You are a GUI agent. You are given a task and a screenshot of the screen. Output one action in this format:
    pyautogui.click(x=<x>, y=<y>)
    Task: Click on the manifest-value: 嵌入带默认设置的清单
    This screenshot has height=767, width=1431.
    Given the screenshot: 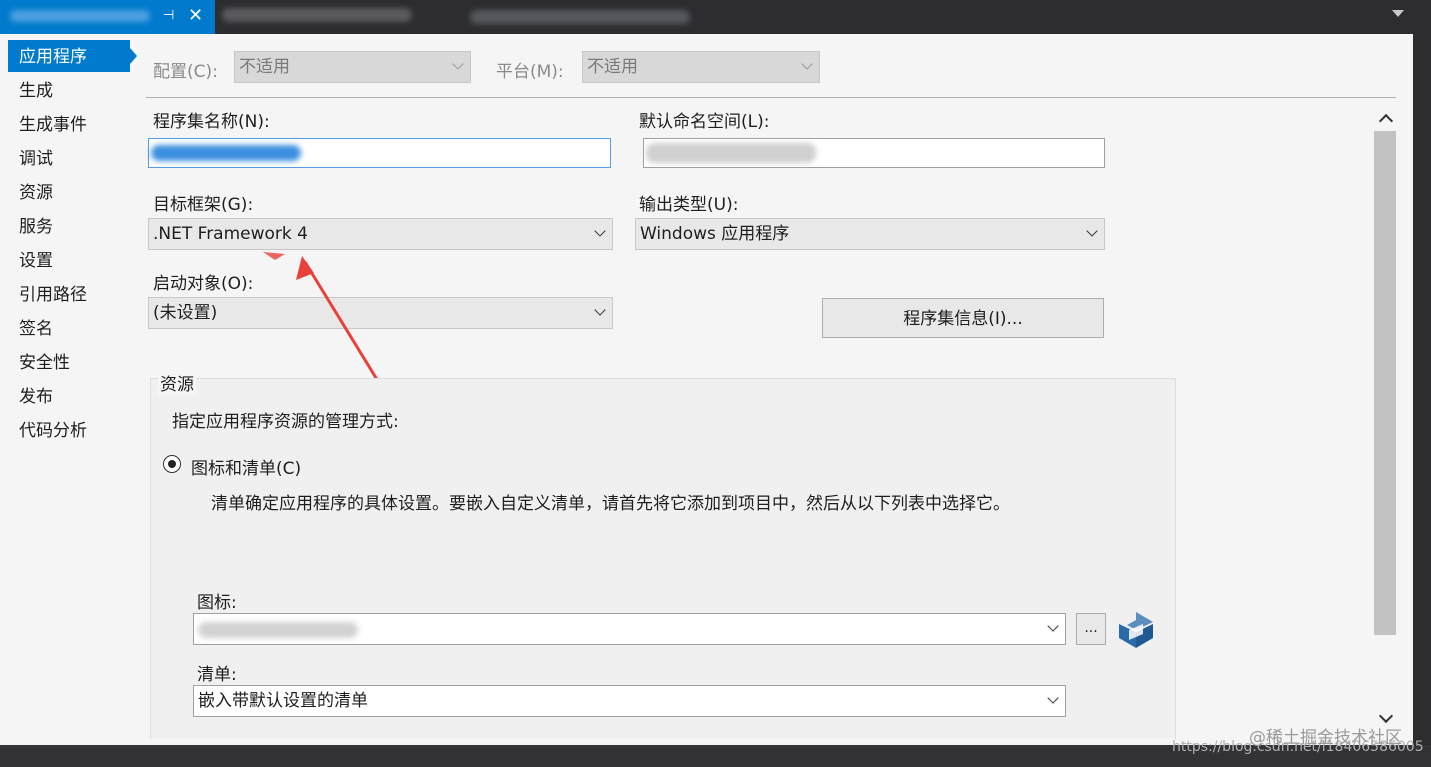 What is the action you would take?
    pyautogui.click(x=283, y=701)
    